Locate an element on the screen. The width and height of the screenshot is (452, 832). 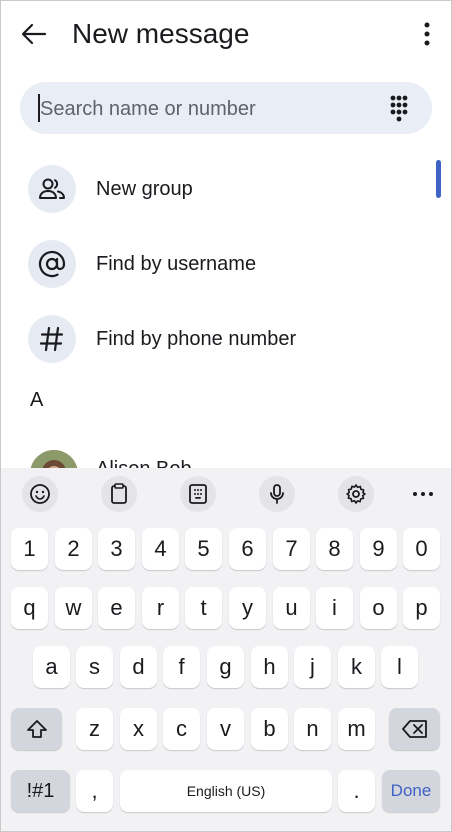
done-button: Done is located at coordinates (411, 791).